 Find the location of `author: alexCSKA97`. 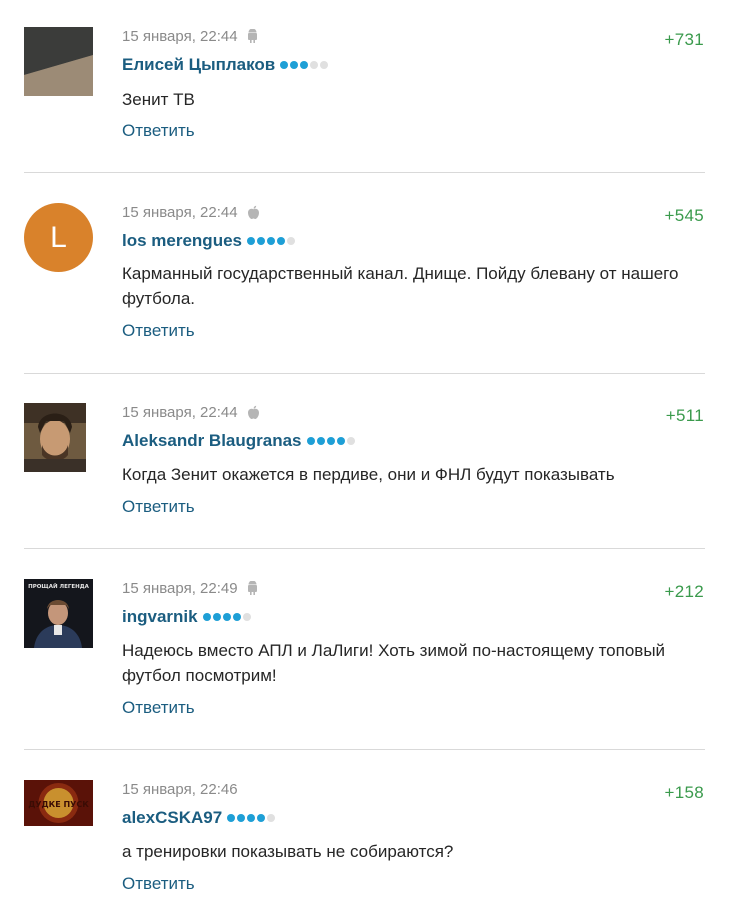

author: alexCSKA97 is located at coordinates (199, 818).